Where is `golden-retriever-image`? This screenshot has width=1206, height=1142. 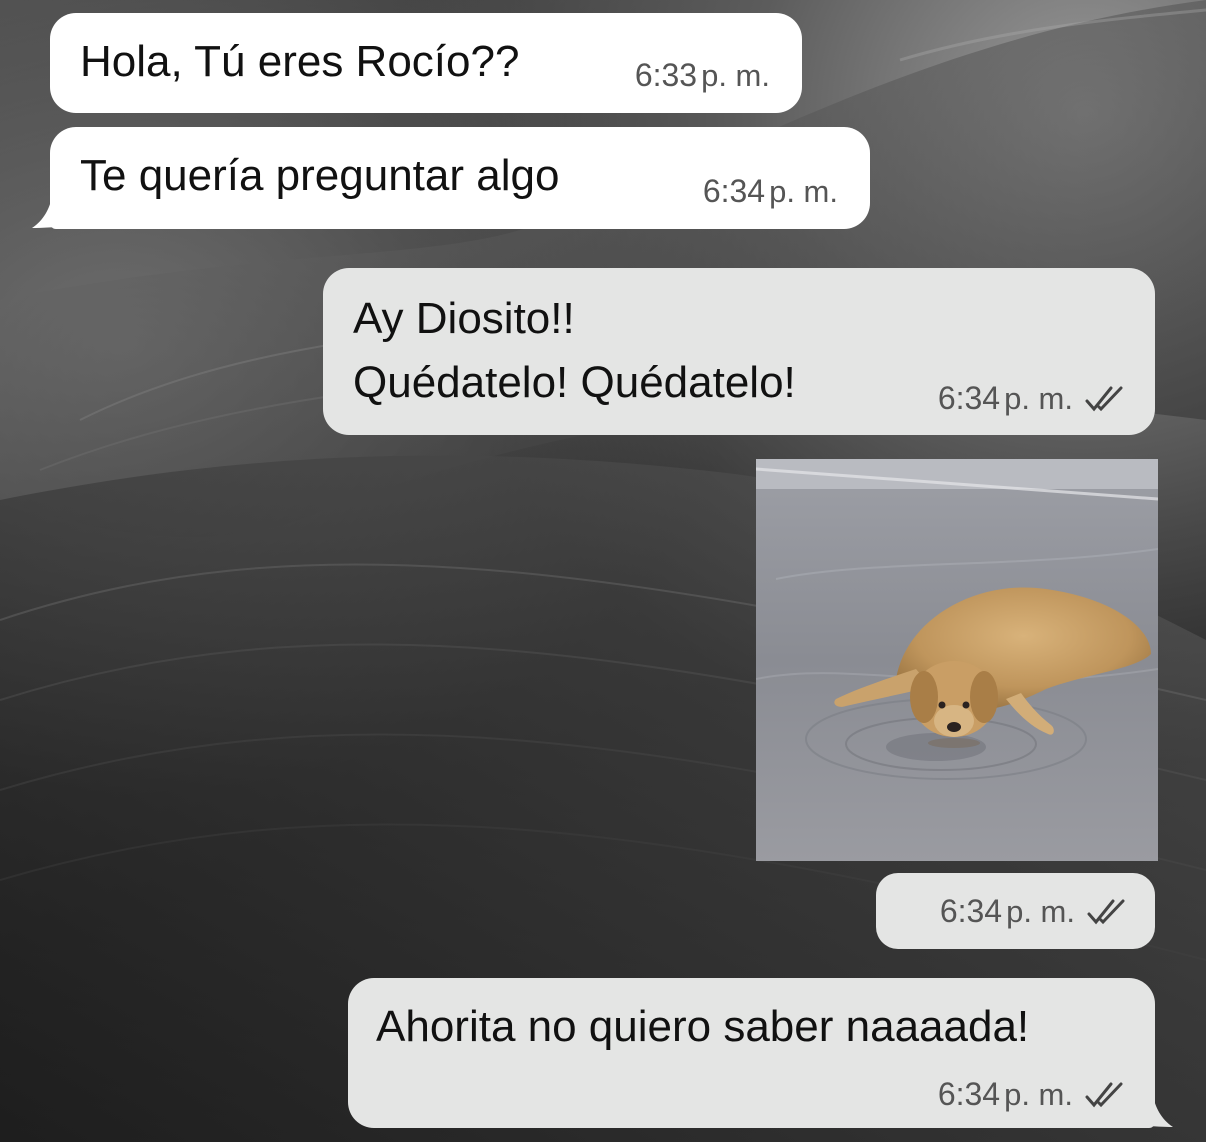 golden-retriever-image is located at coordinates (957, 660).